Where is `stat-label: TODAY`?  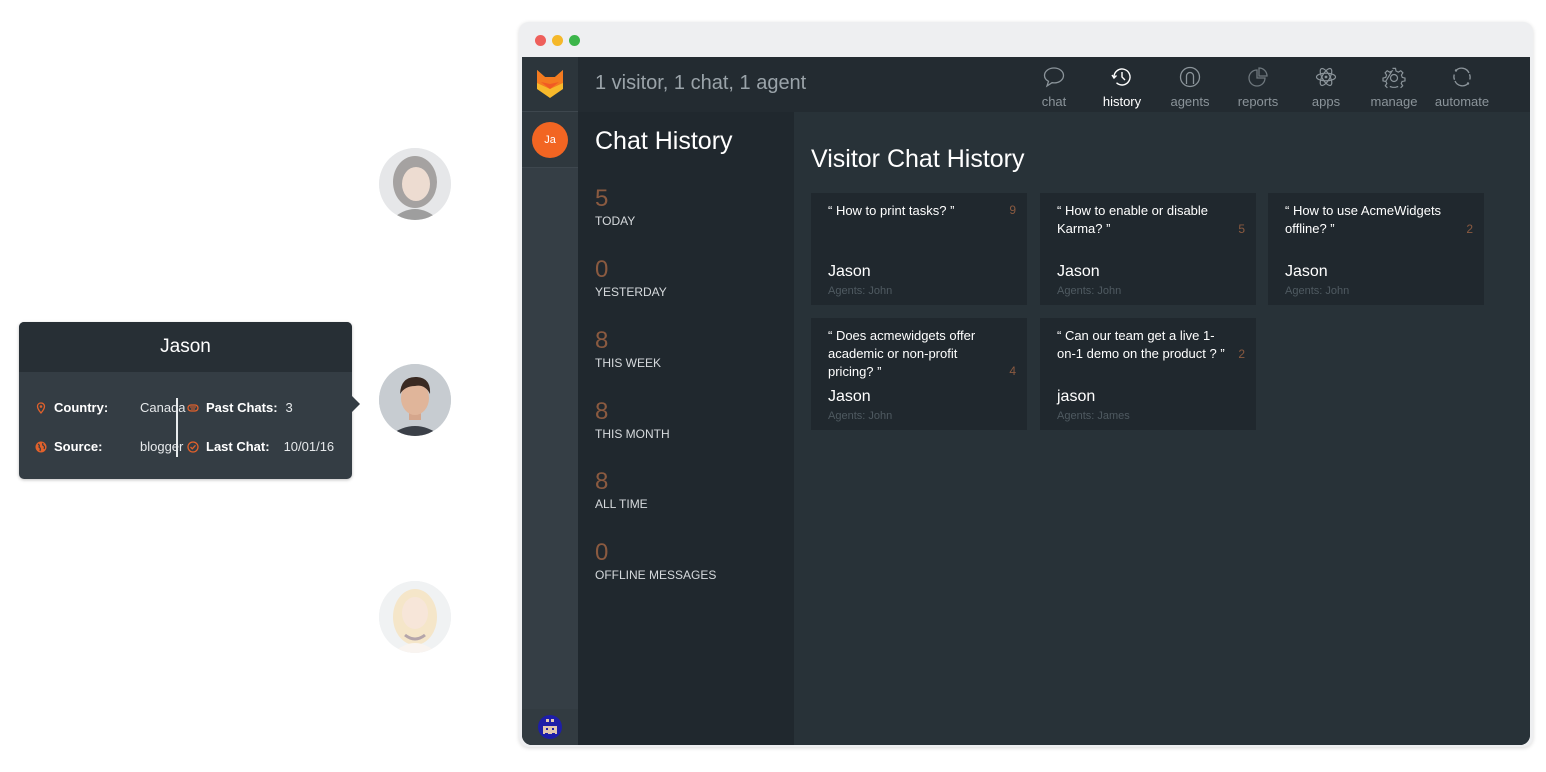
stat-label: TODAY is located at coordinates (615, 221).